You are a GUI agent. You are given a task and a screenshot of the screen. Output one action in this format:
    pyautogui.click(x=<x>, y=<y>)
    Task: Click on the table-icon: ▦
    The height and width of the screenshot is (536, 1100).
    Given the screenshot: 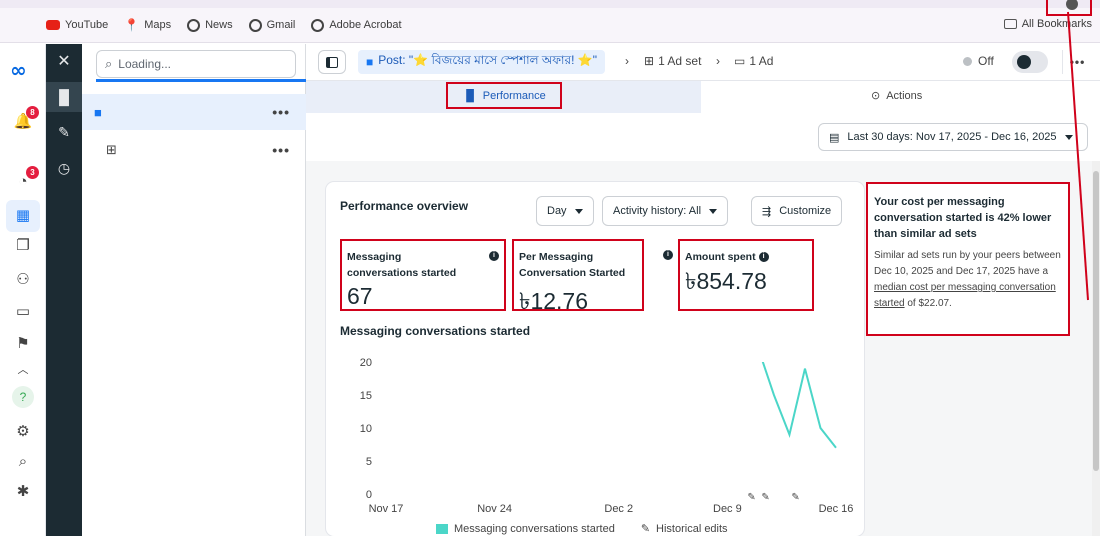 What is the action you would take?
    pyautogui.click(x=23, y=215)
    